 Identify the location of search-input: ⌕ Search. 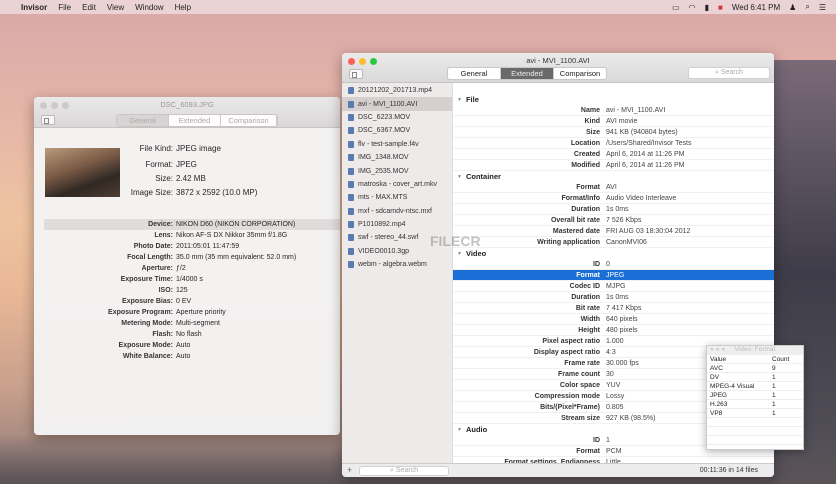
(729, 73).